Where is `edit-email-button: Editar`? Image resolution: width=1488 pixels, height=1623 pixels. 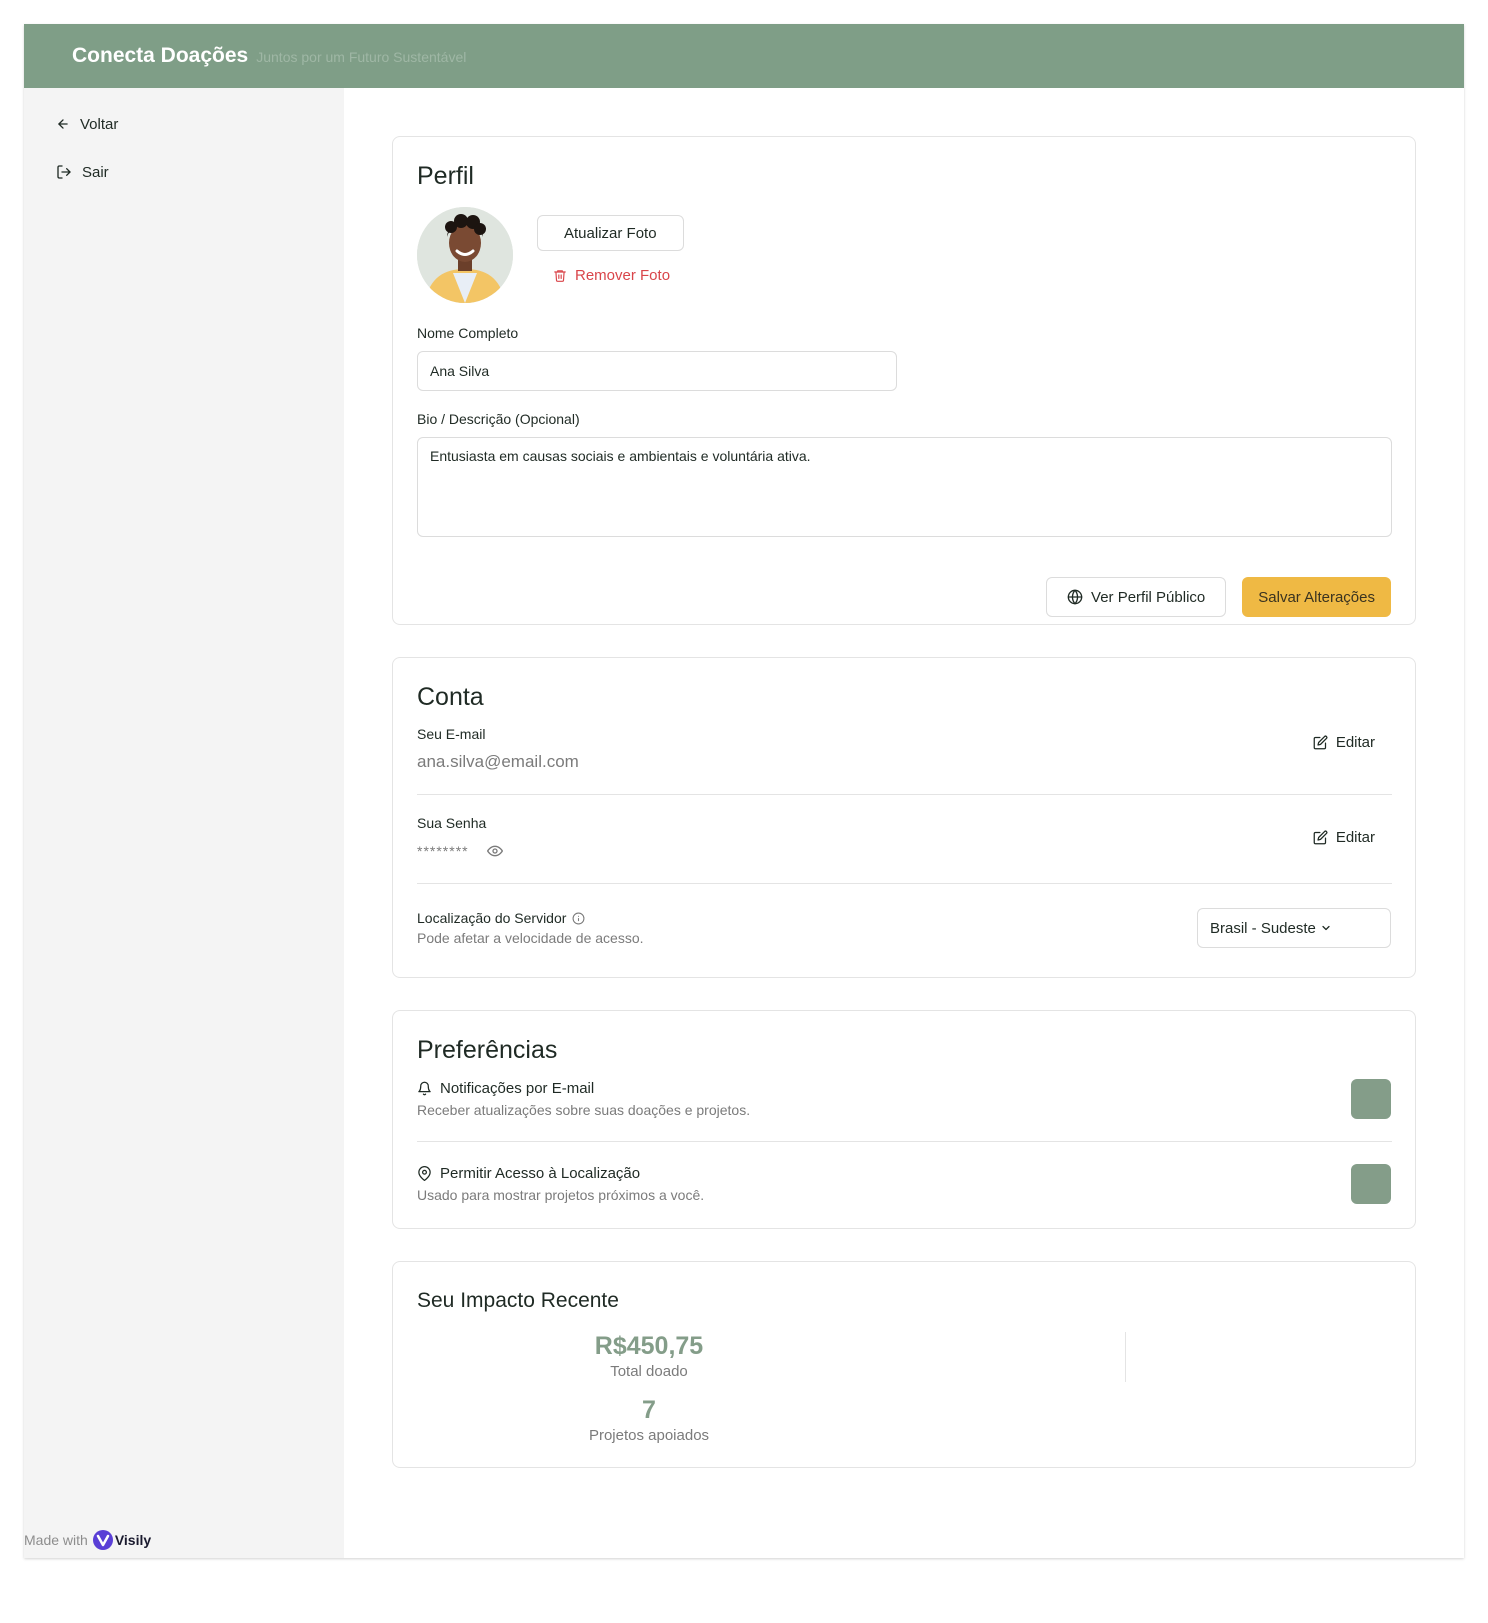
edit-email-button: Editar is located at coordinates (1344, 742).